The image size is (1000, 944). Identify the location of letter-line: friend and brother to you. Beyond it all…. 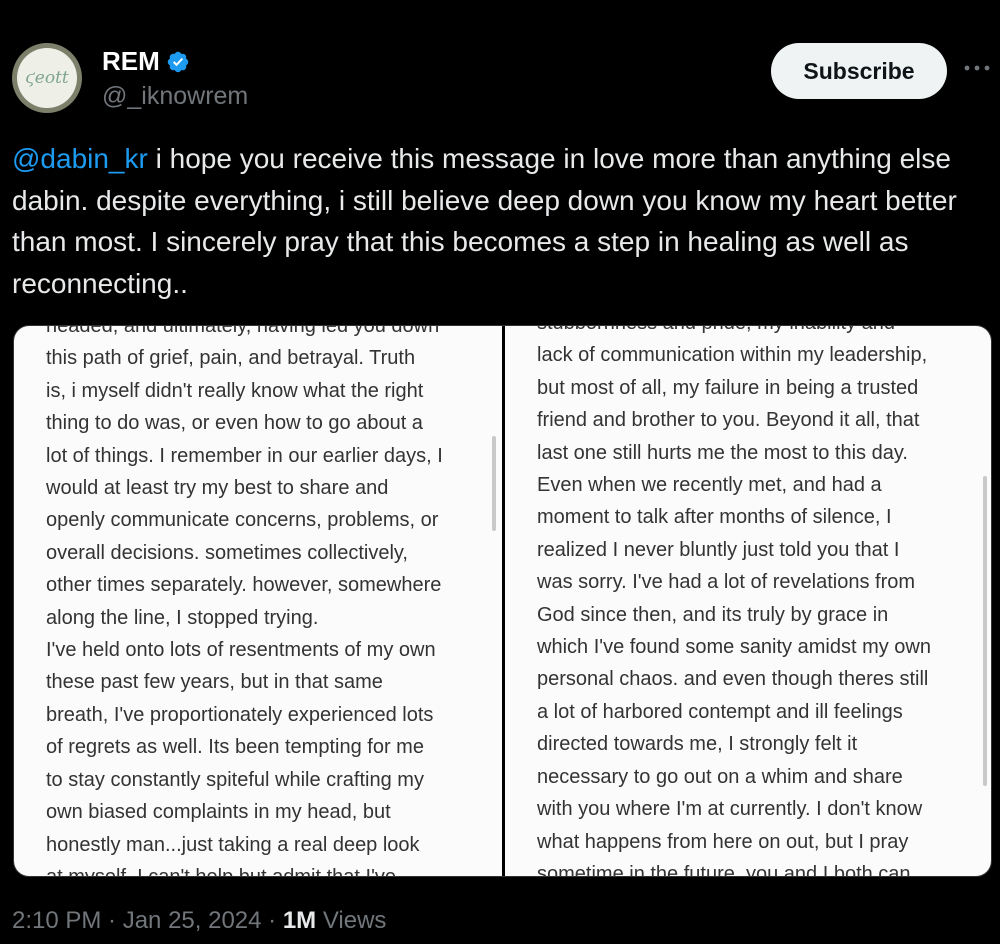
(728, 420).